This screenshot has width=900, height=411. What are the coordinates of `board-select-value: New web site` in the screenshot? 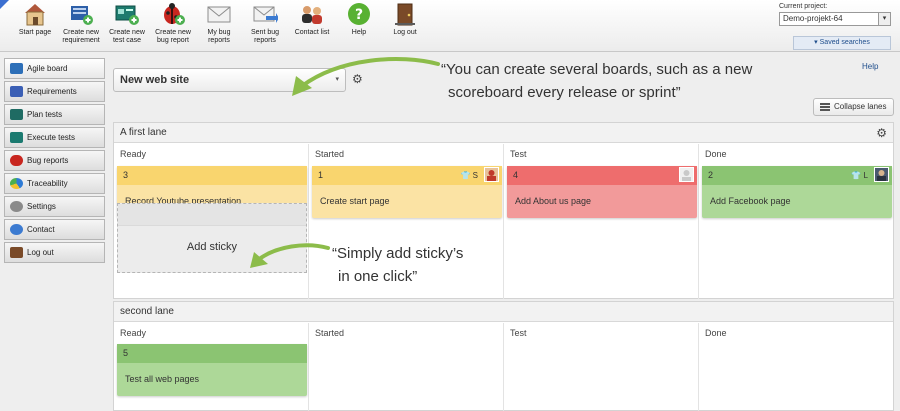 It's located at (155, 80).